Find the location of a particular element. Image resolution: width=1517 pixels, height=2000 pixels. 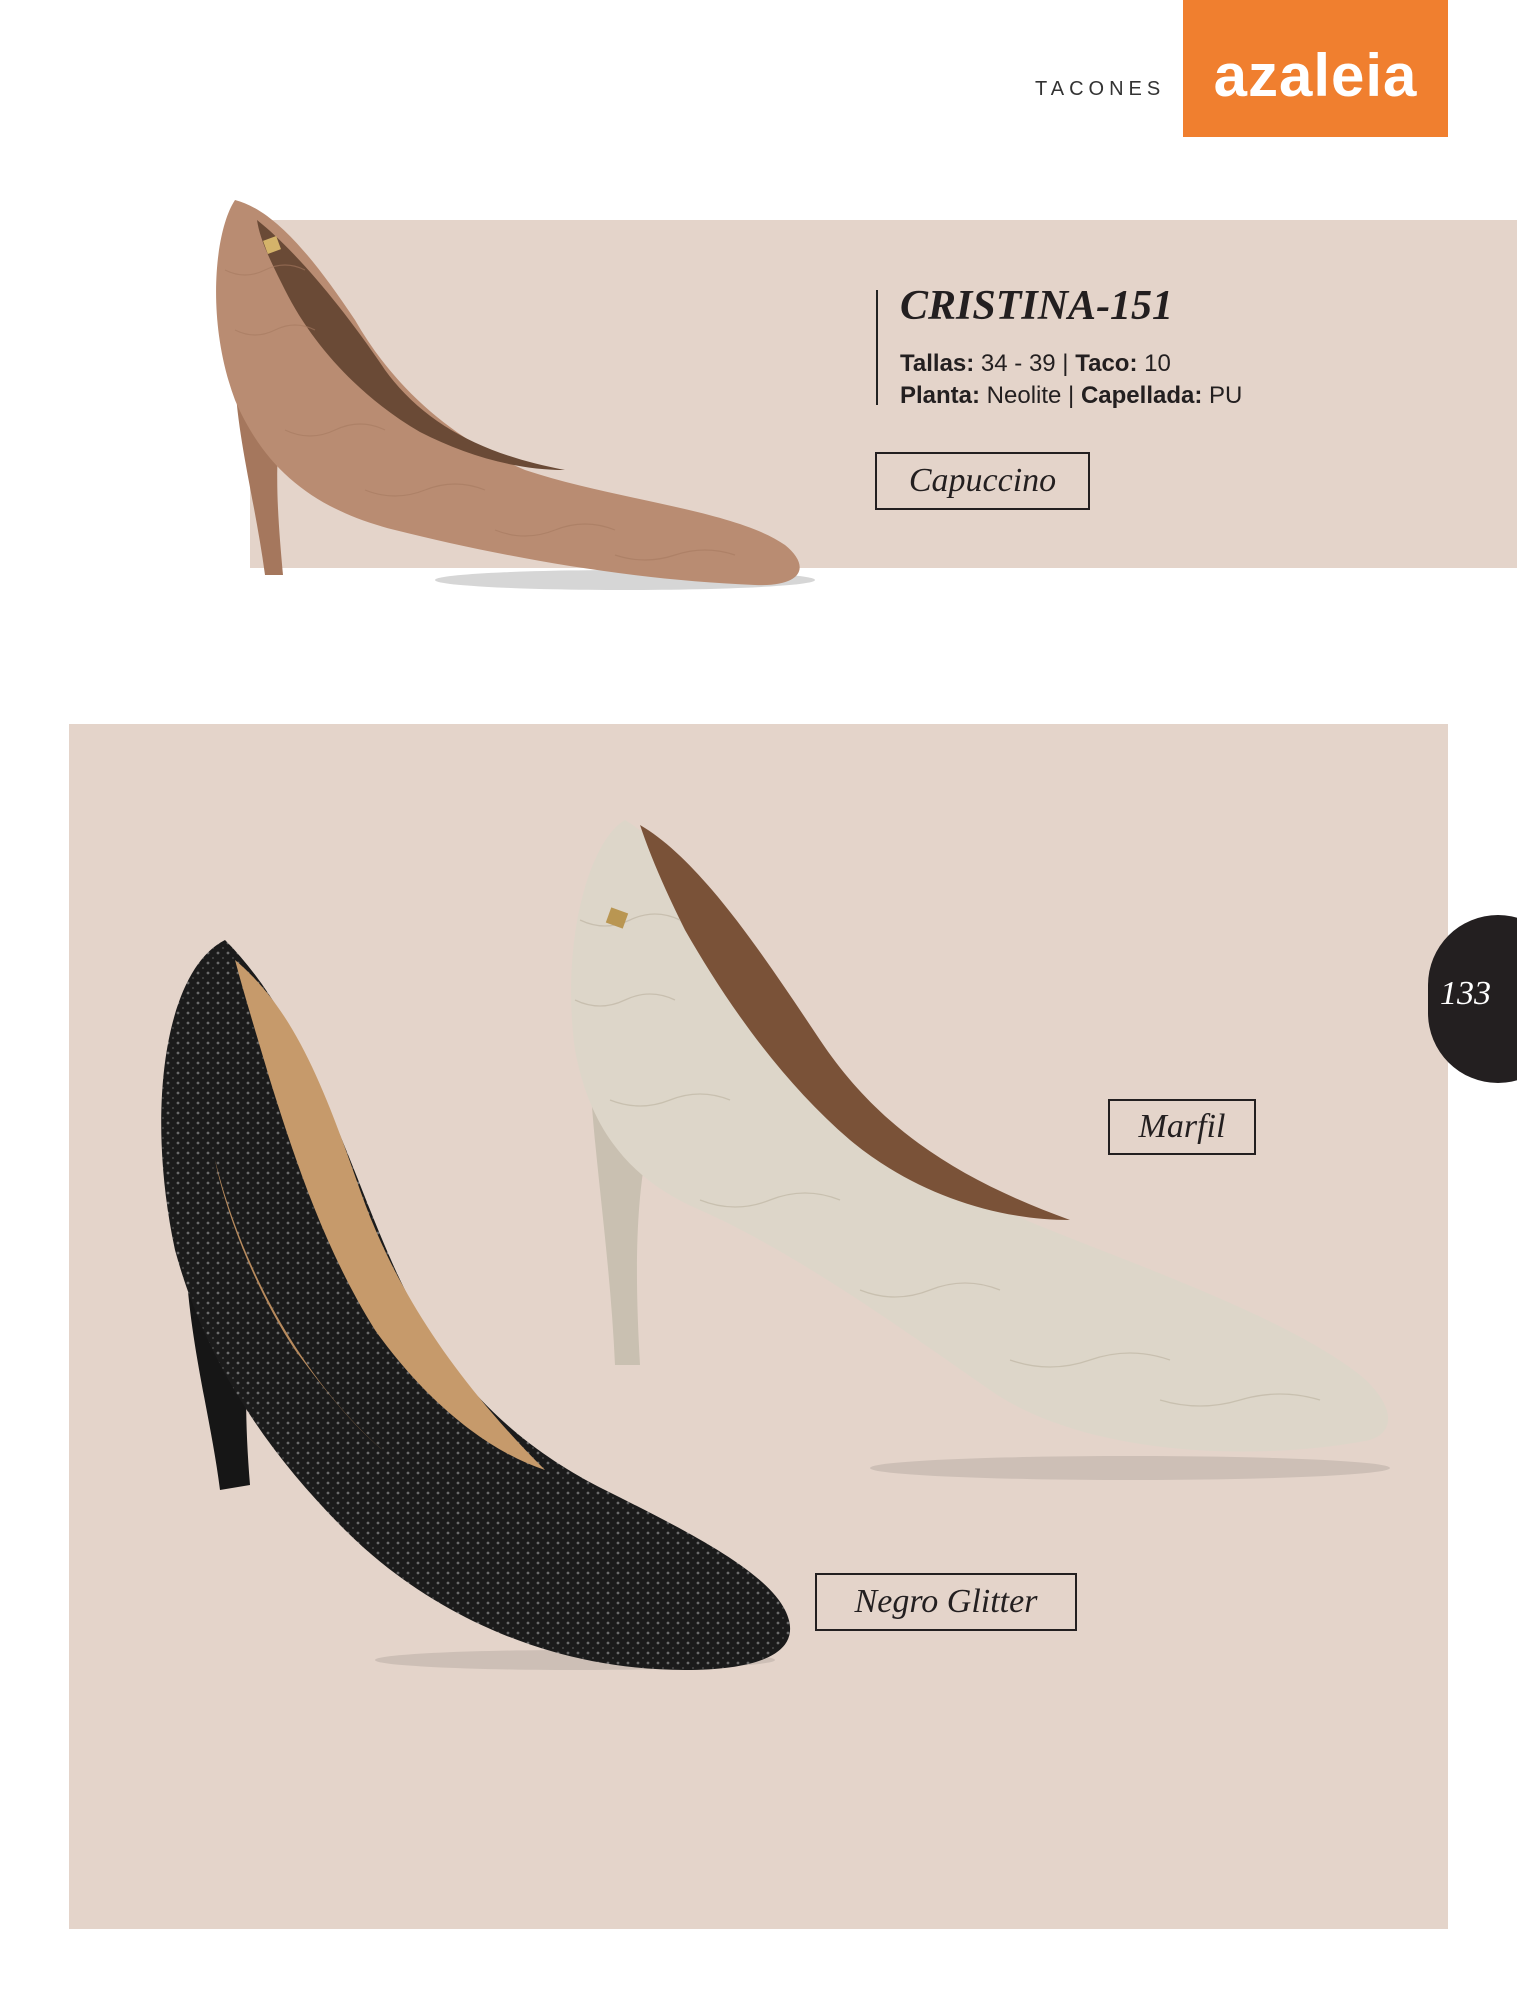

planta-value: Neolite is located at coordinates (1021, 395).